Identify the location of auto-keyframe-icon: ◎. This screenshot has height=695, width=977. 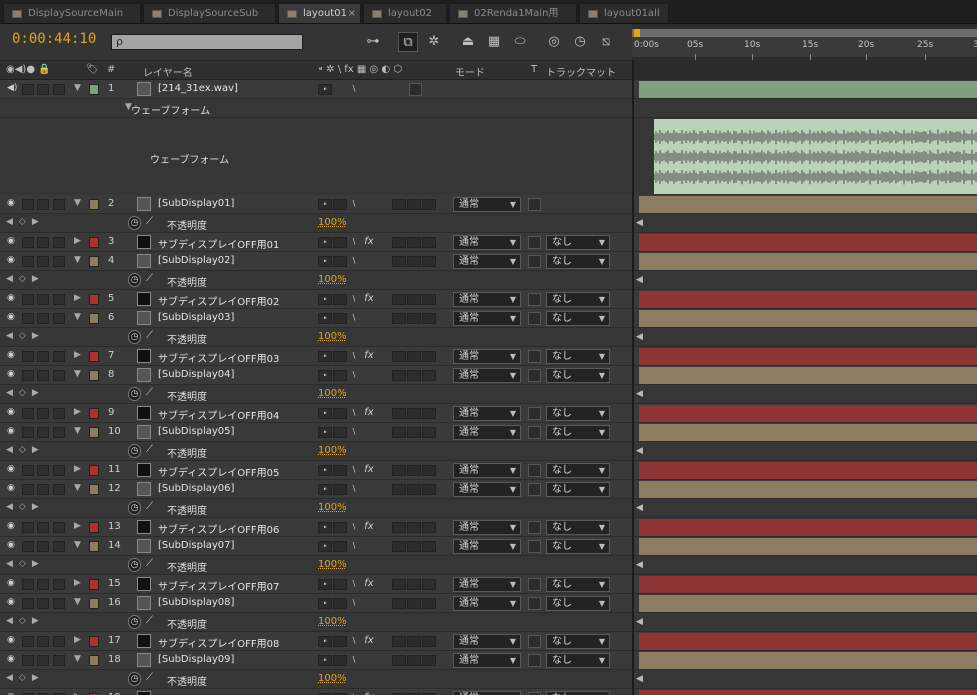
(554, 42).